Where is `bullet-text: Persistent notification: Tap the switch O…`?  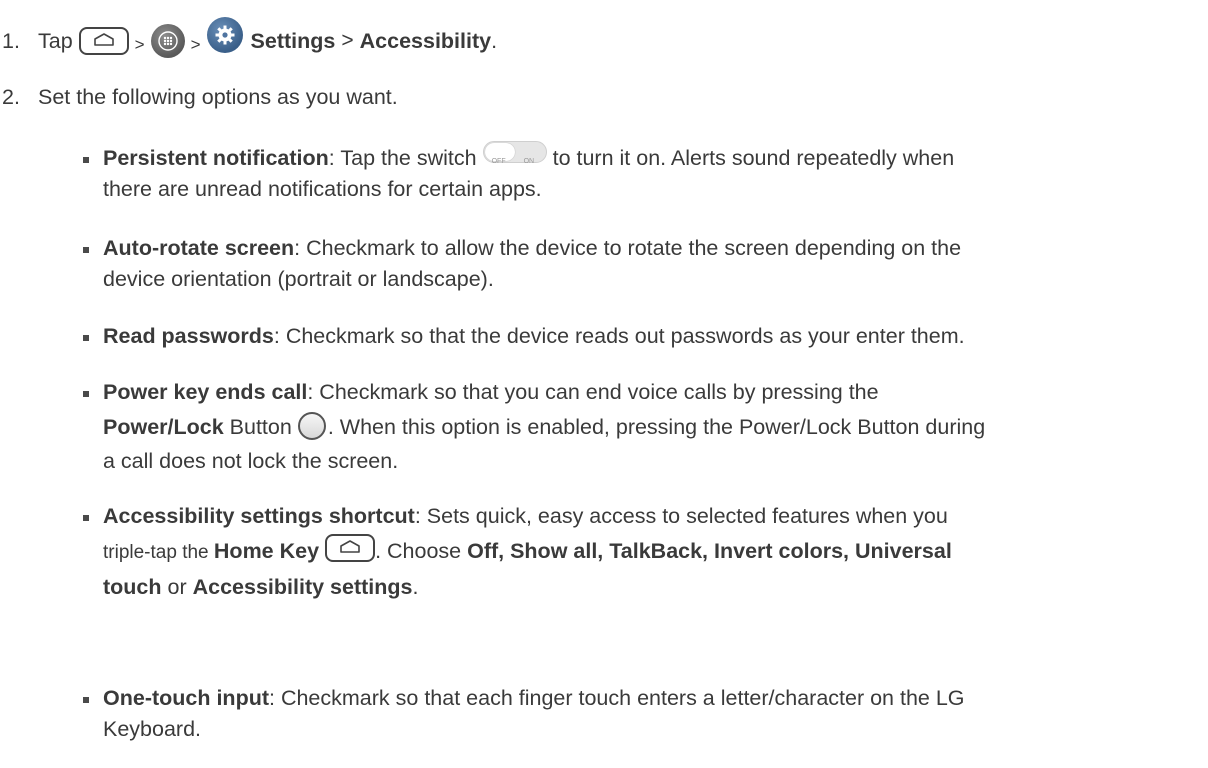
bullet-text: Persistent notification: Tap the switch O… is located at coordinates (648, 173).